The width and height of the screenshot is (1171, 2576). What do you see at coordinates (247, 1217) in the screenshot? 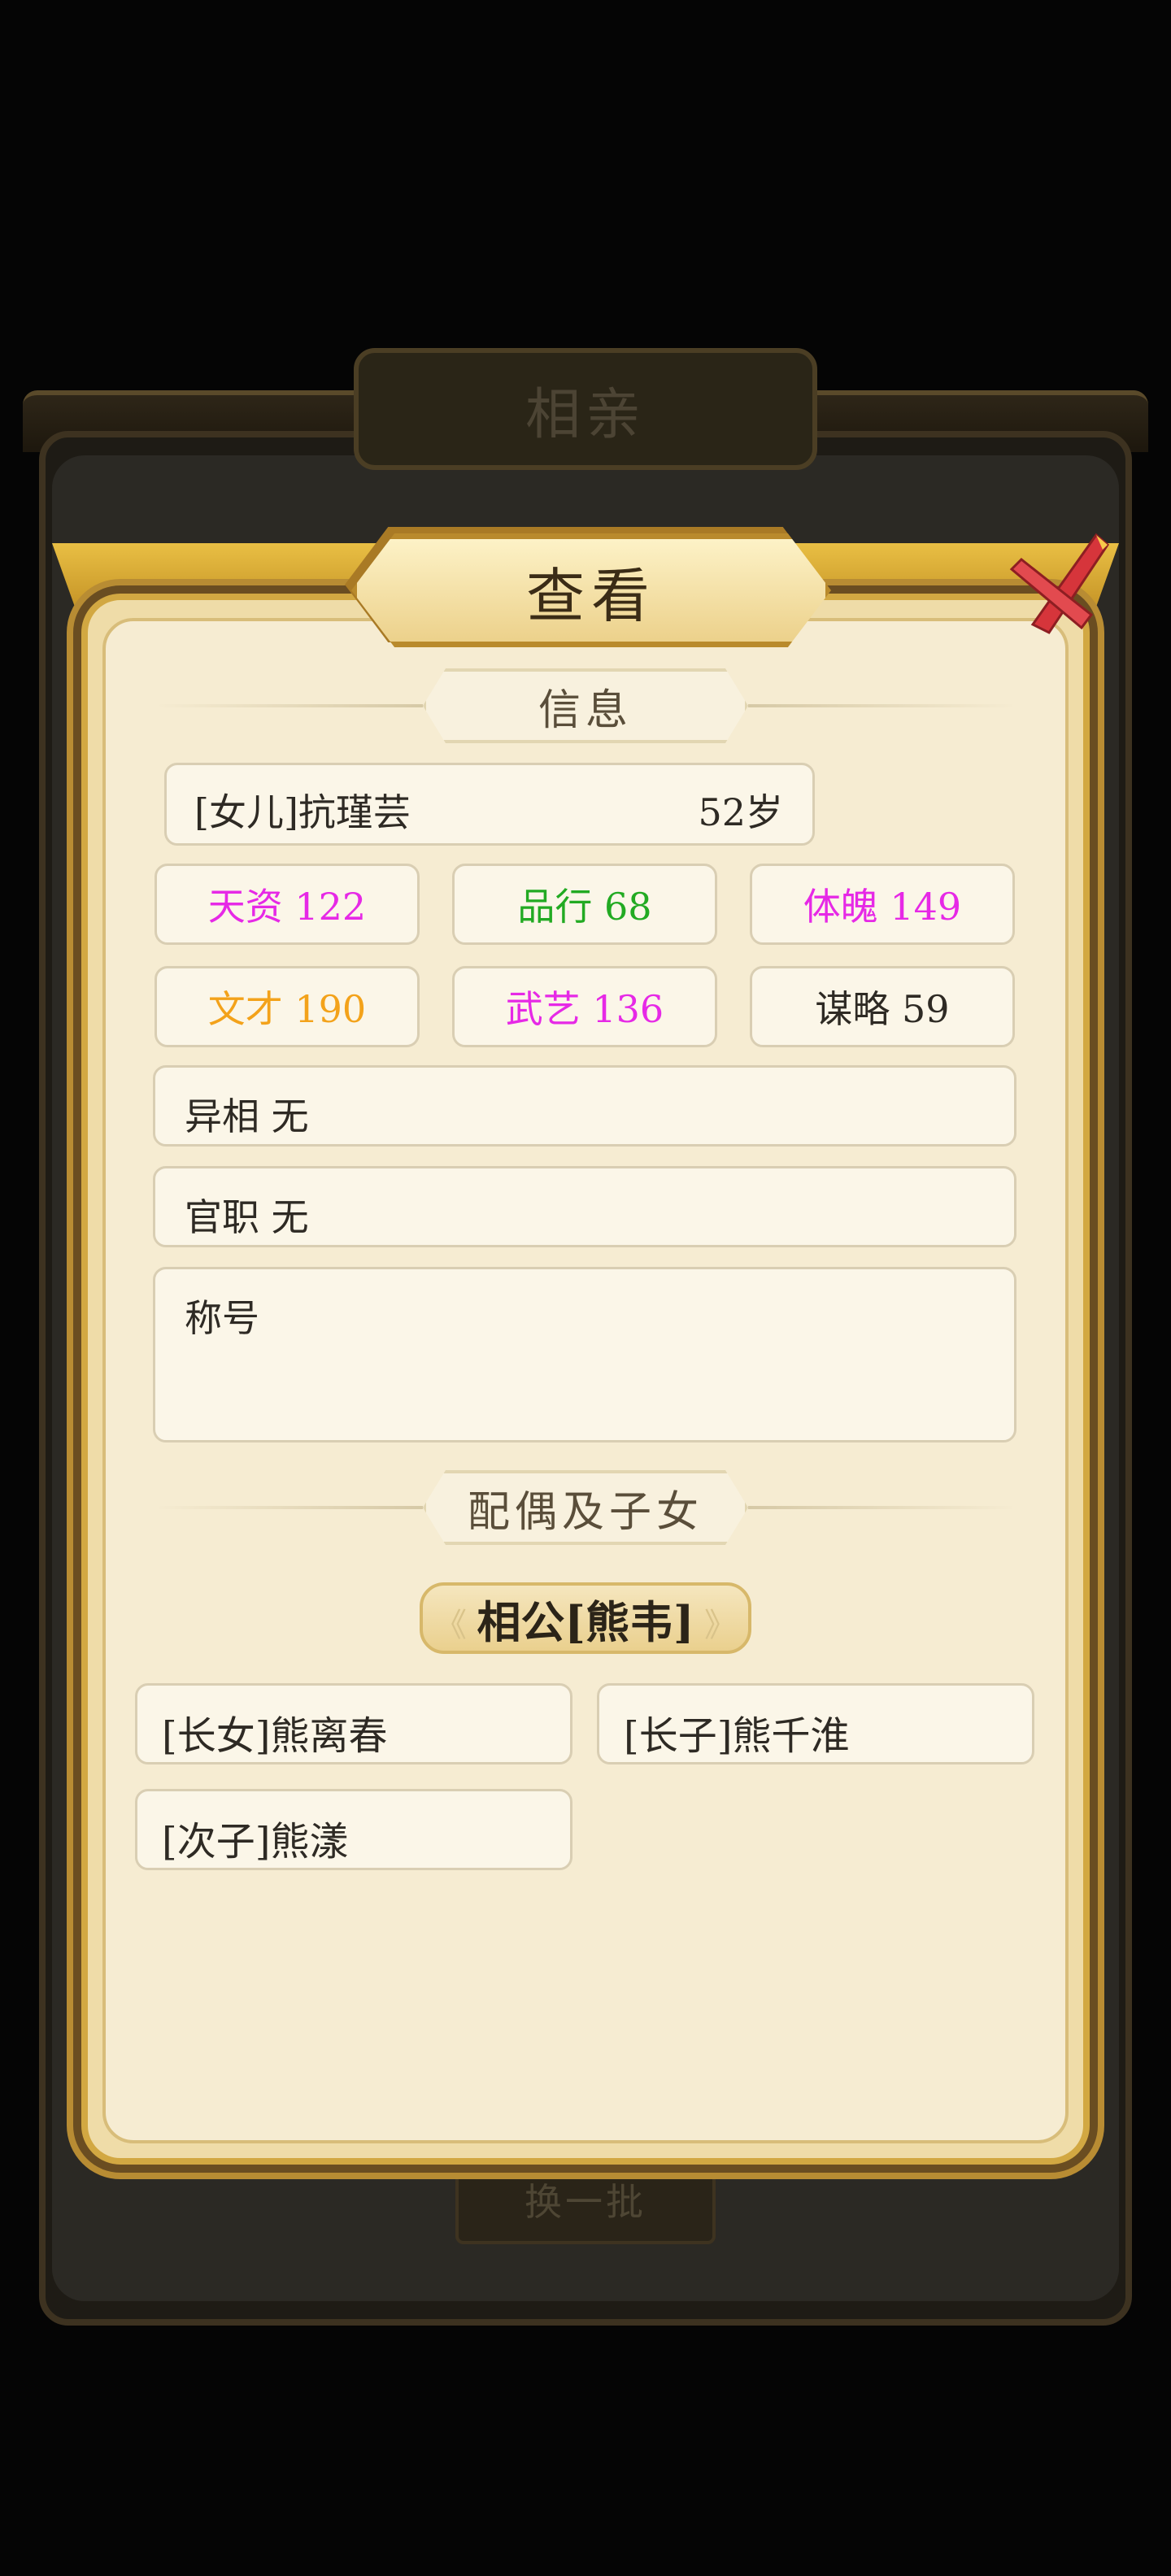
I see `official-post-text: 官职 无` at bounding box center [247, 1217].